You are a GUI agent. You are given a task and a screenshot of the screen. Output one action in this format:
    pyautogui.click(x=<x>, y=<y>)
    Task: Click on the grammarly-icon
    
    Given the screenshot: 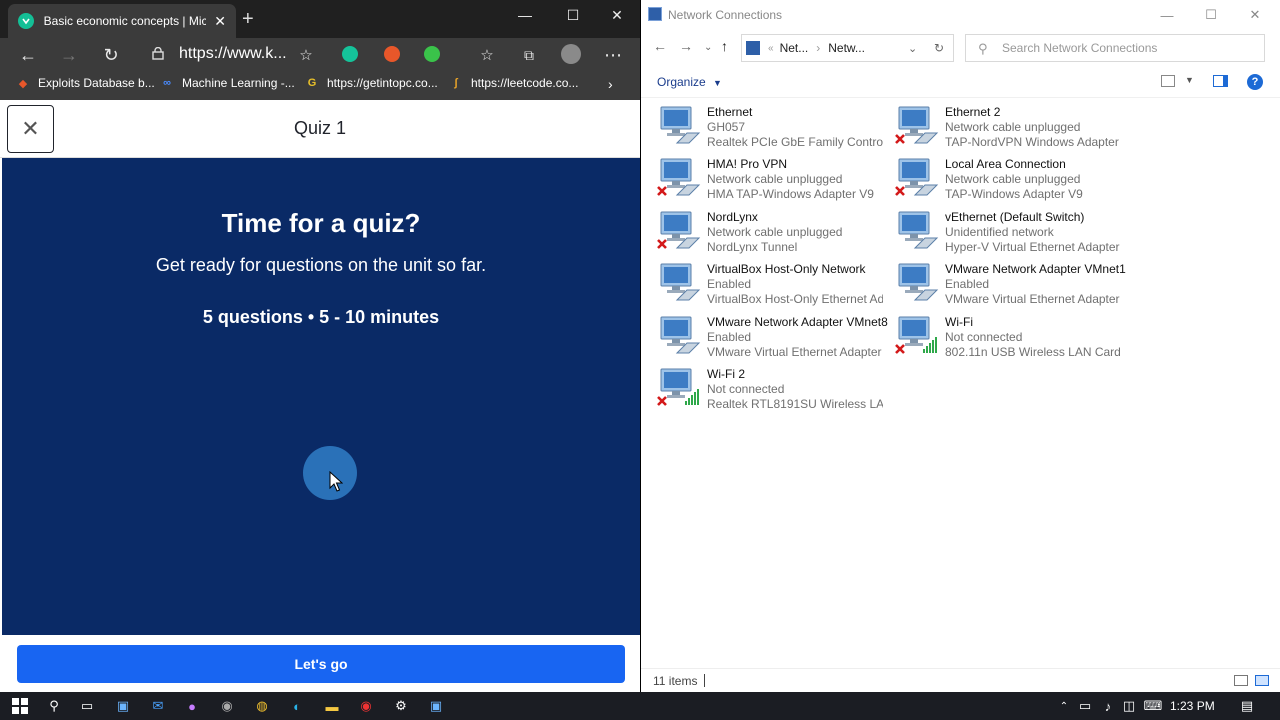 What is the action you would take?
    pyautogui.click(x=350, y=54)
    